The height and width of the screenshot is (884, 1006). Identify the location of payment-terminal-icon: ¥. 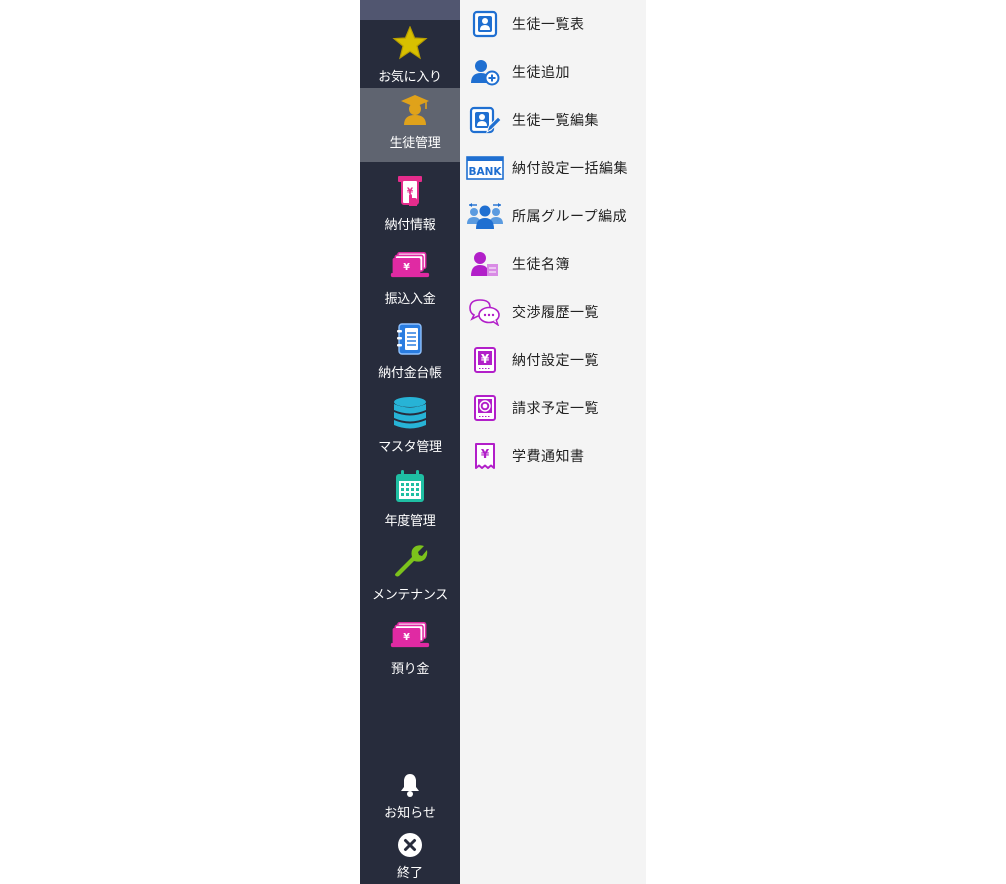
(410, 191).